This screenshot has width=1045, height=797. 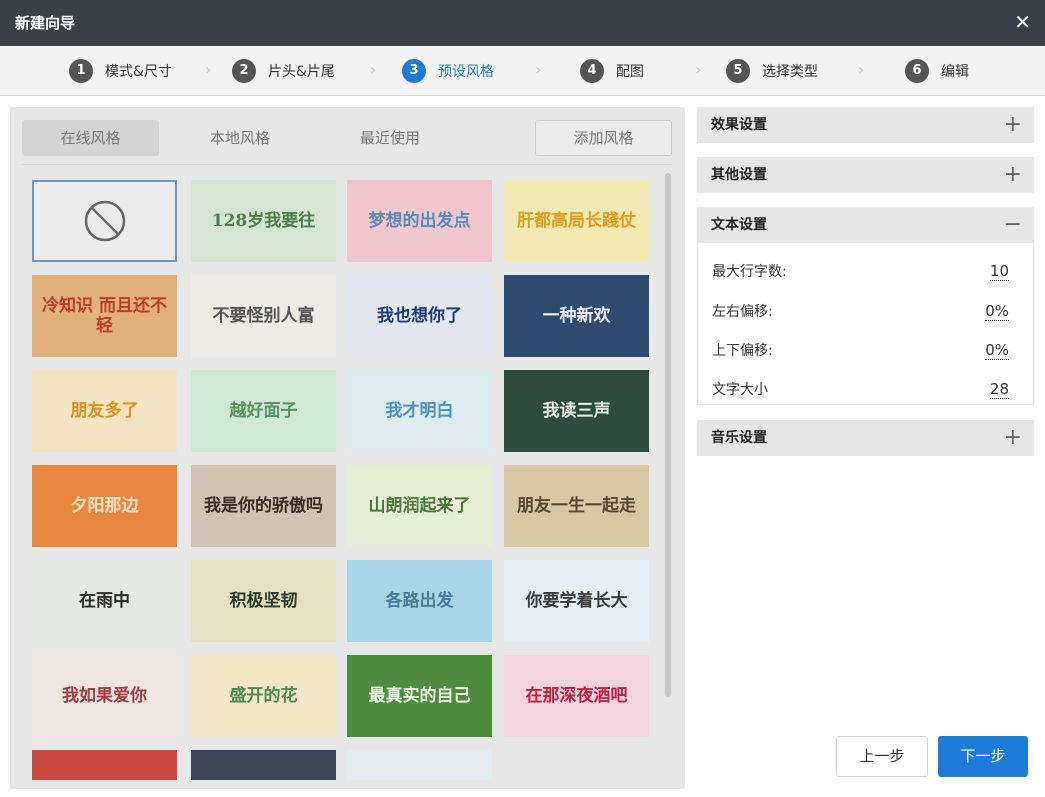 I want to click on thumbnail-caption: 我如果爱你, so click(x=104, y=696).